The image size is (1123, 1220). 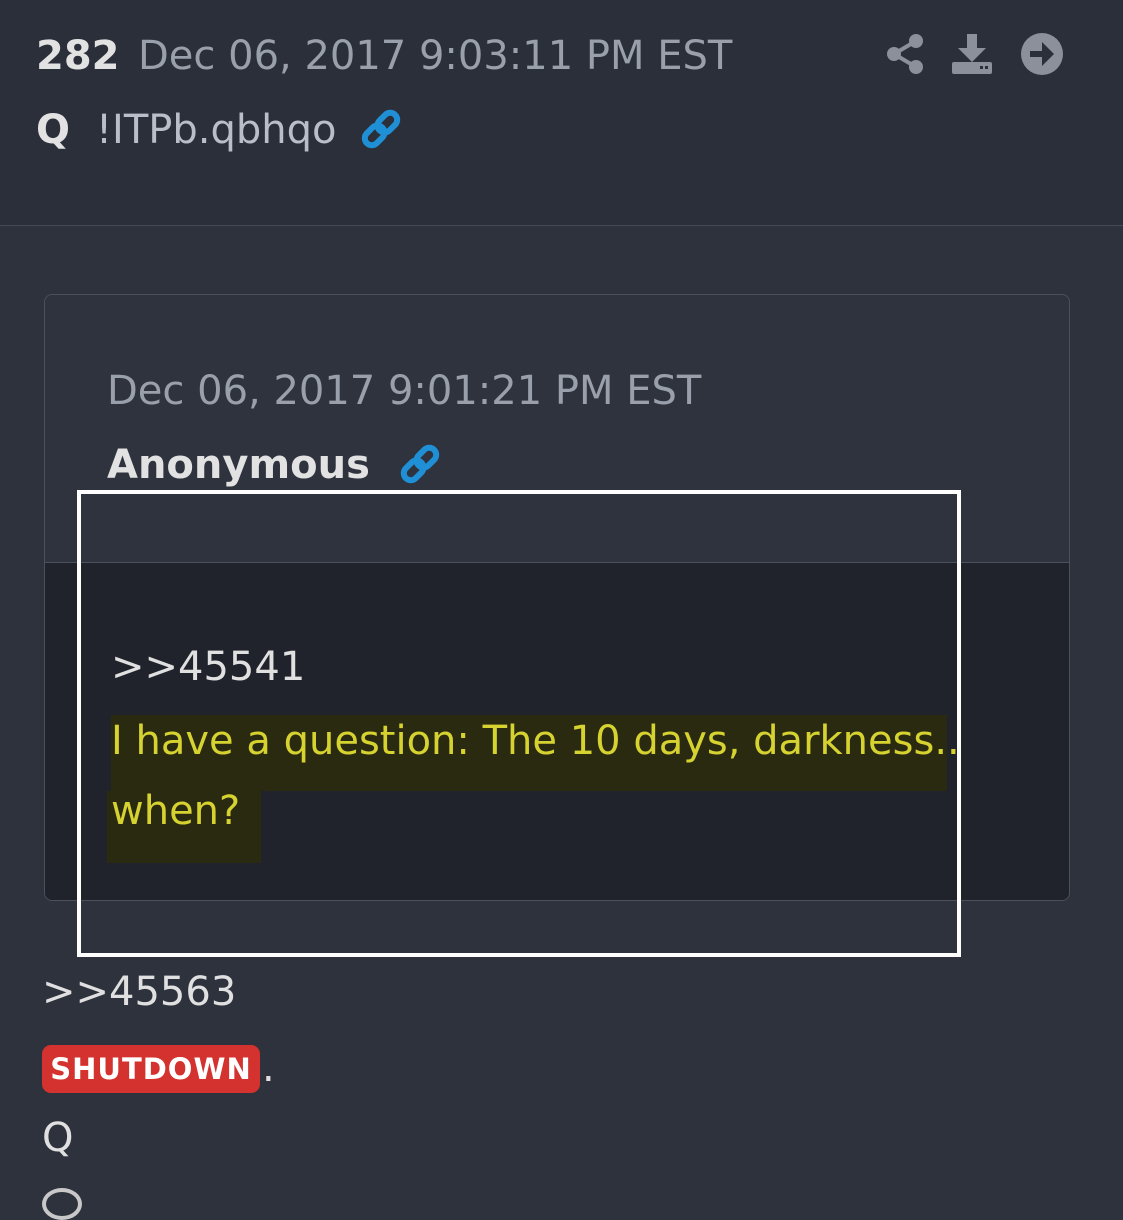 What do you see at coordinates (268, 1068) in the screenshot?
I see `badge-period: .` at bounding box center [268, 1068].